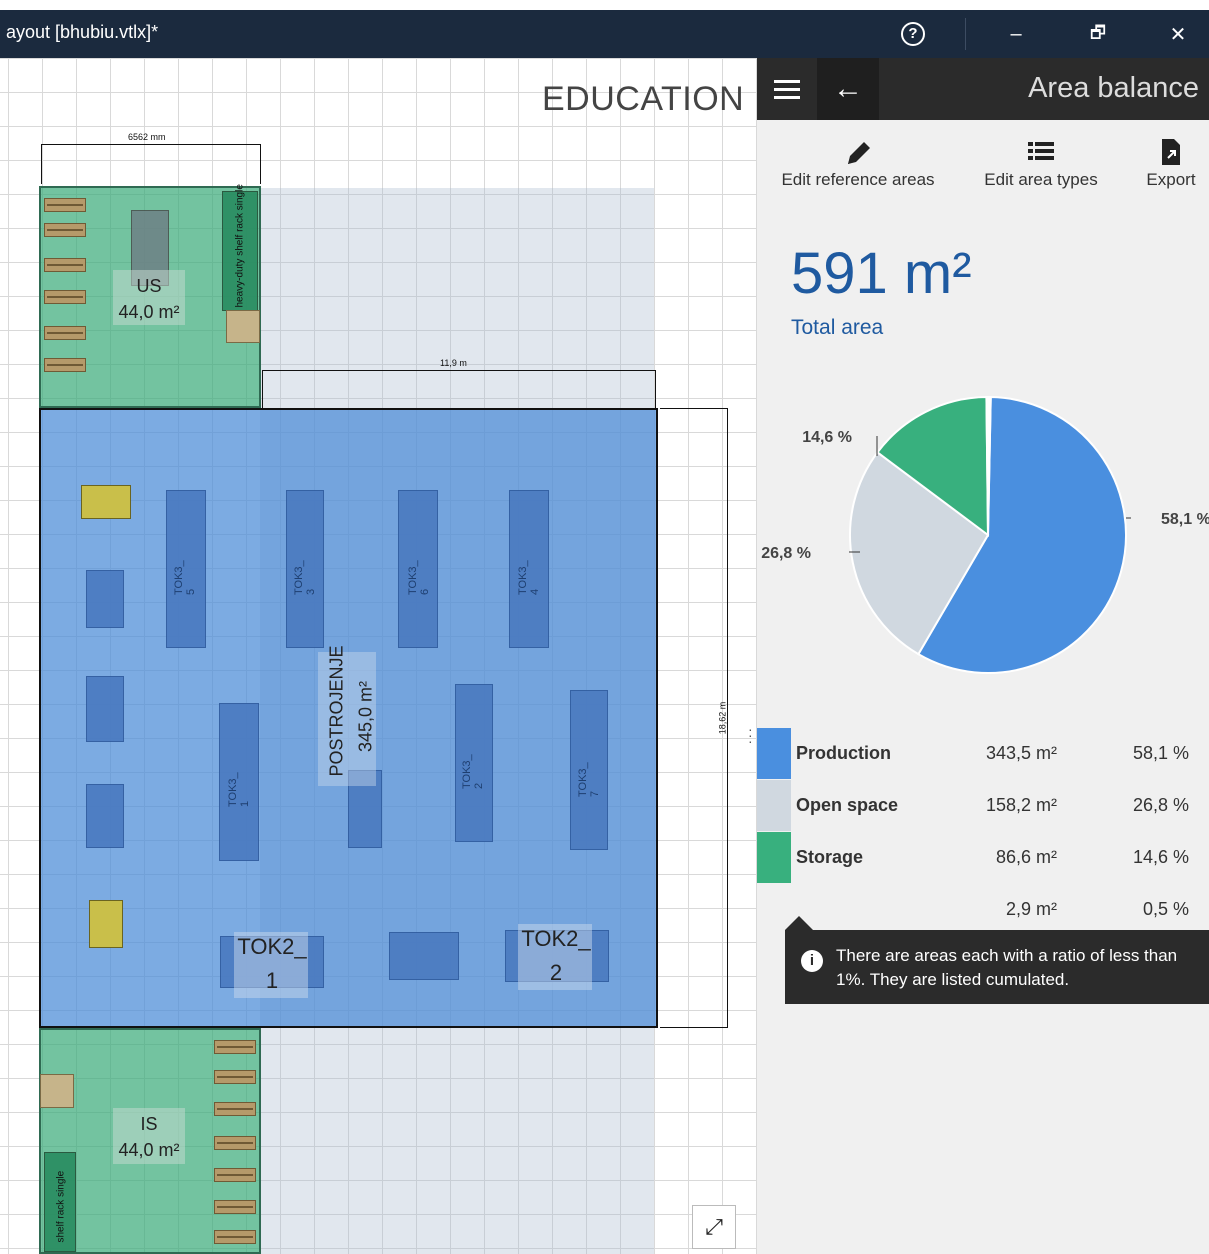 Image resolution: width=1209 pixels, height=1254 pixels. Describe the element at coordinates (453, 363) in the screenshot. I see `dimension-mid-width: 11,9 m` at that location.